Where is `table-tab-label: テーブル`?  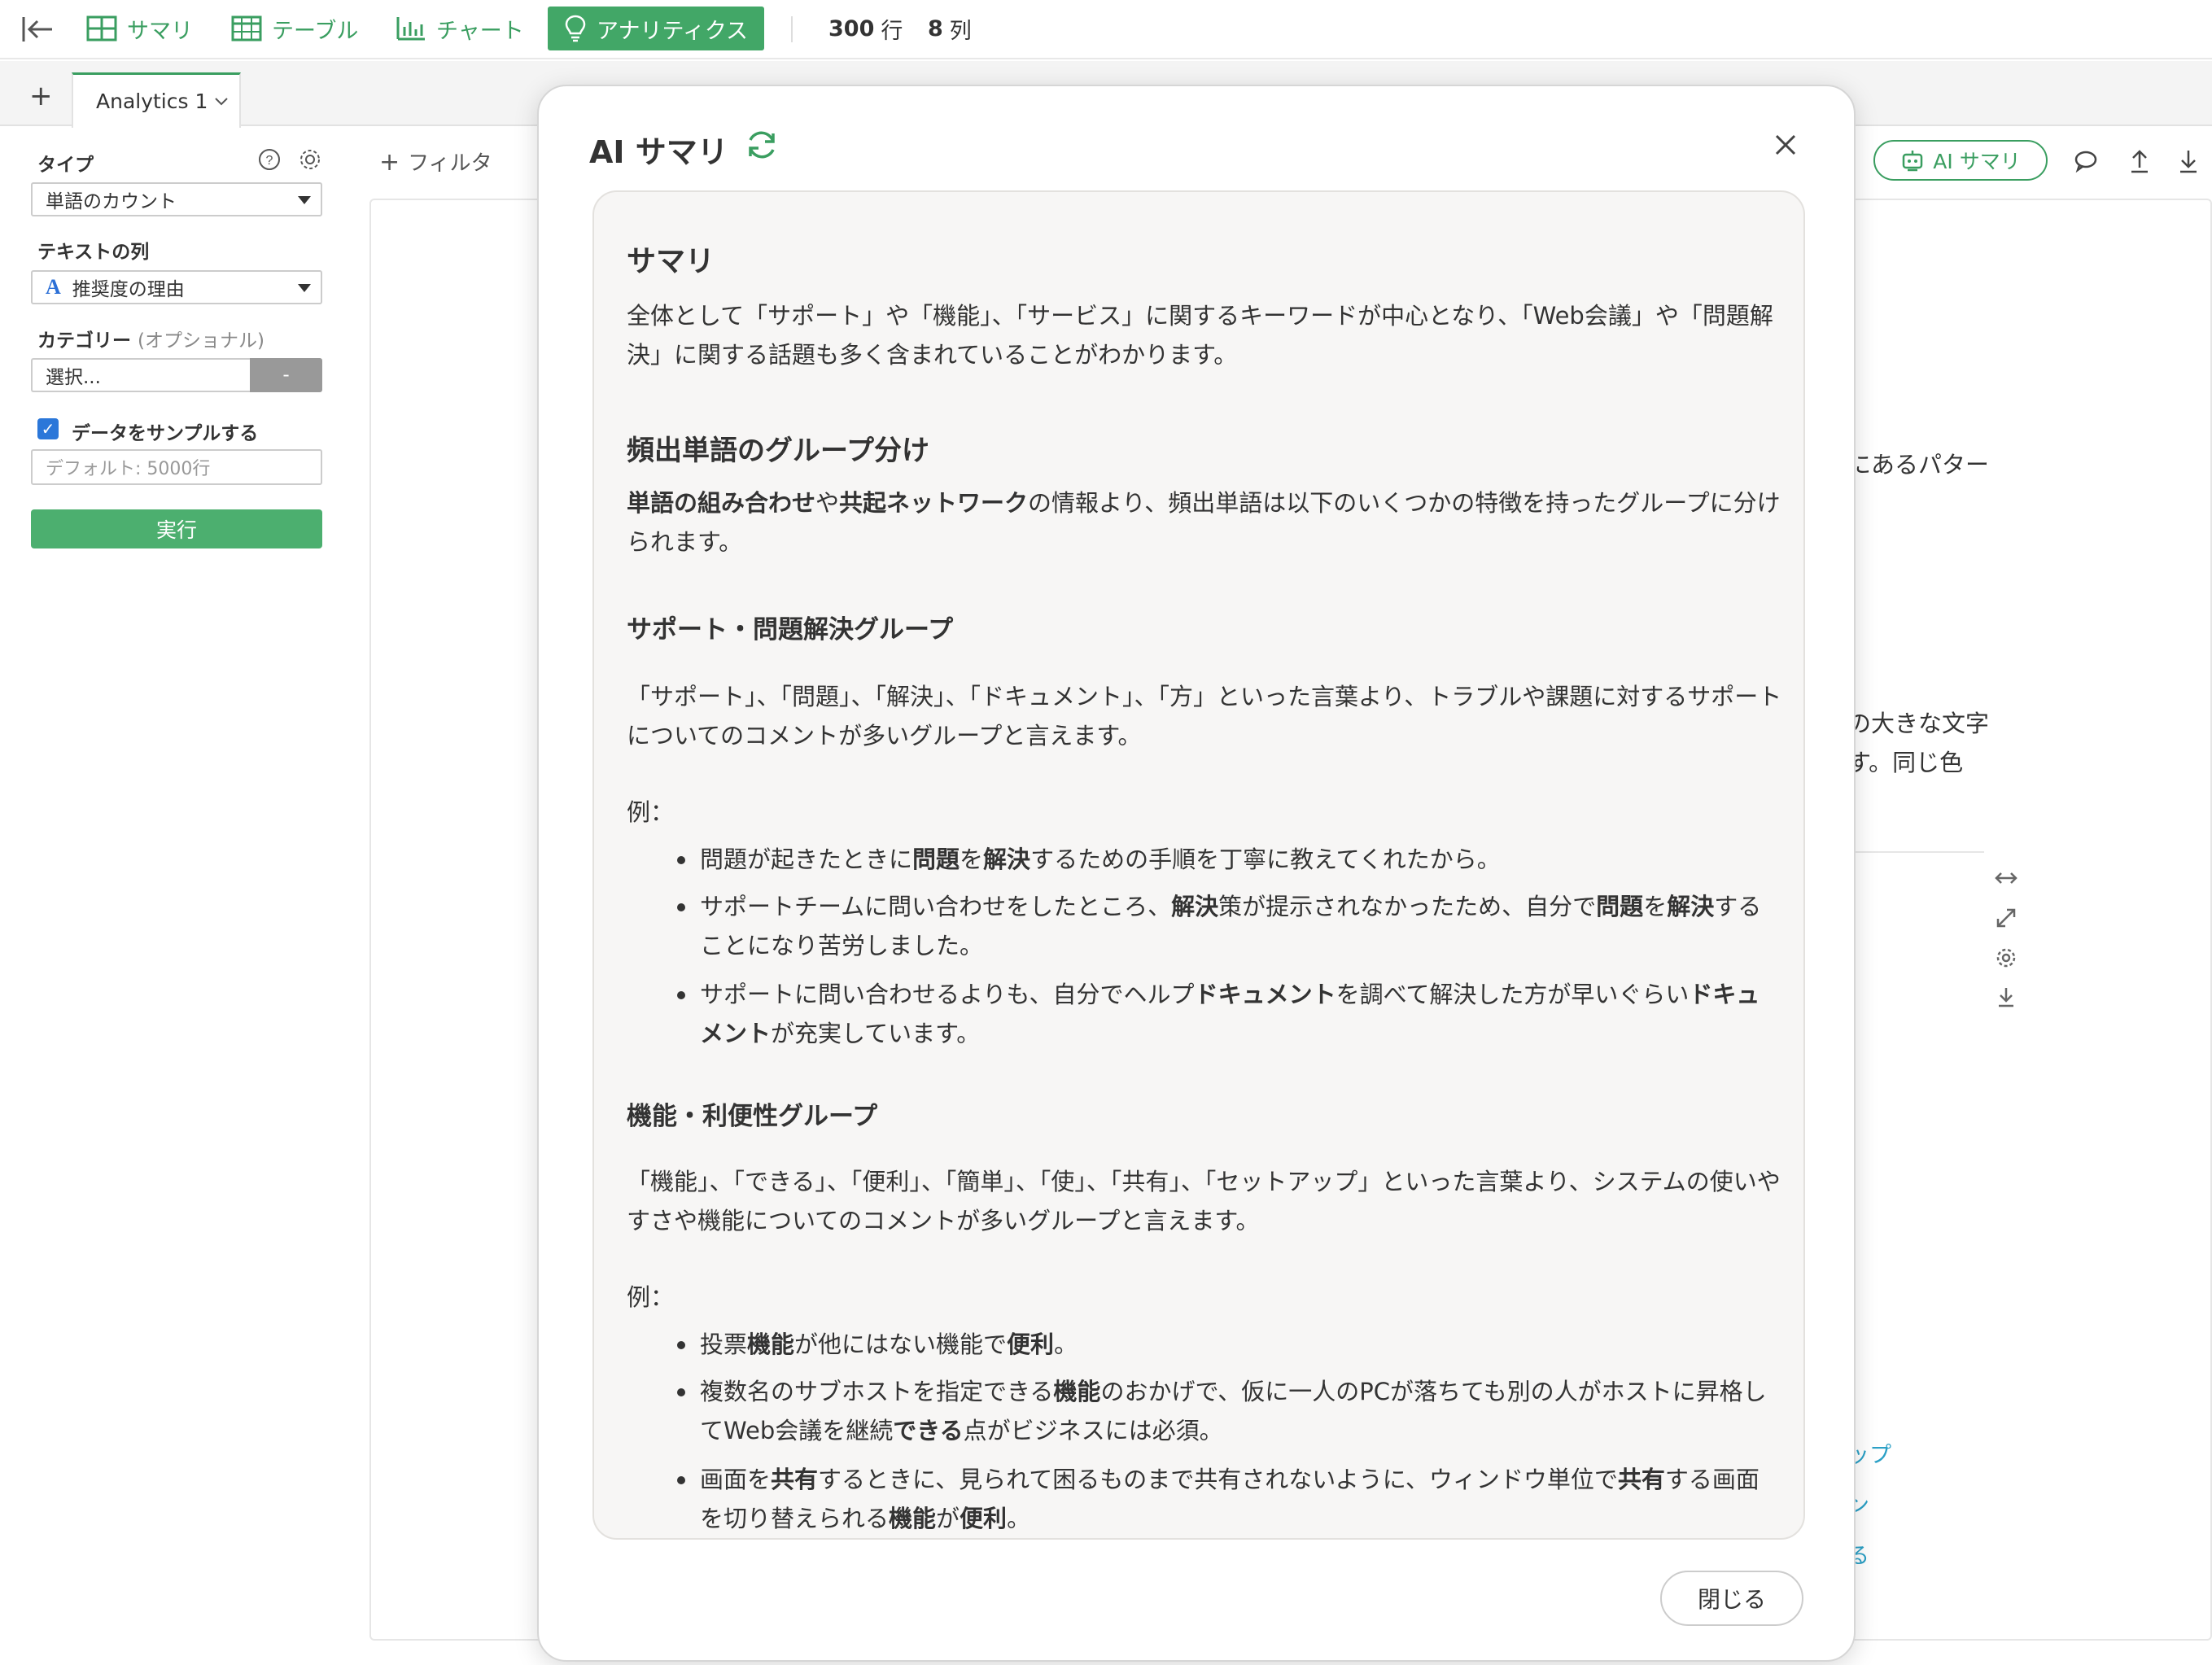 table-tab-label: テーブル is located at coordinates (315, 31).